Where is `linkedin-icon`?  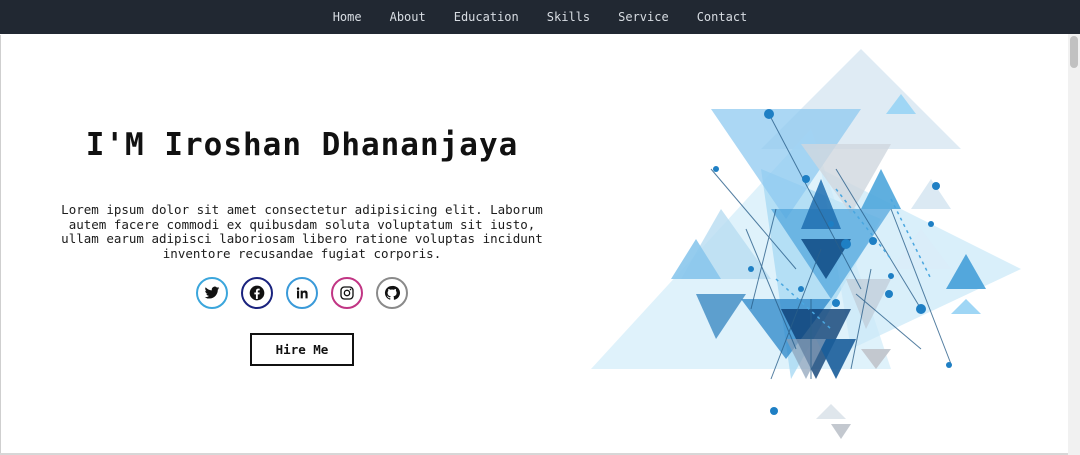 linkedin-icon is located at coordinates (302, 293).